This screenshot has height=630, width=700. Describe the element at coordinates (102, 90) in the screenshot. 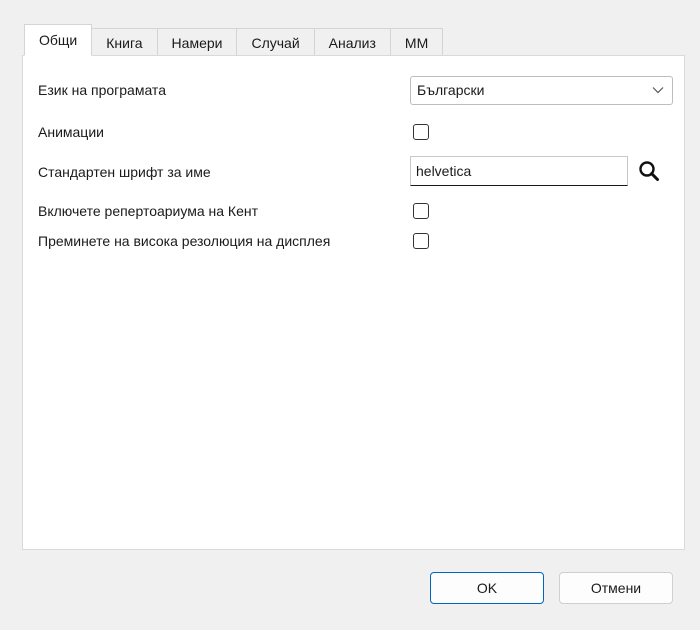

I see `language-label: Език на програмата` at that location.